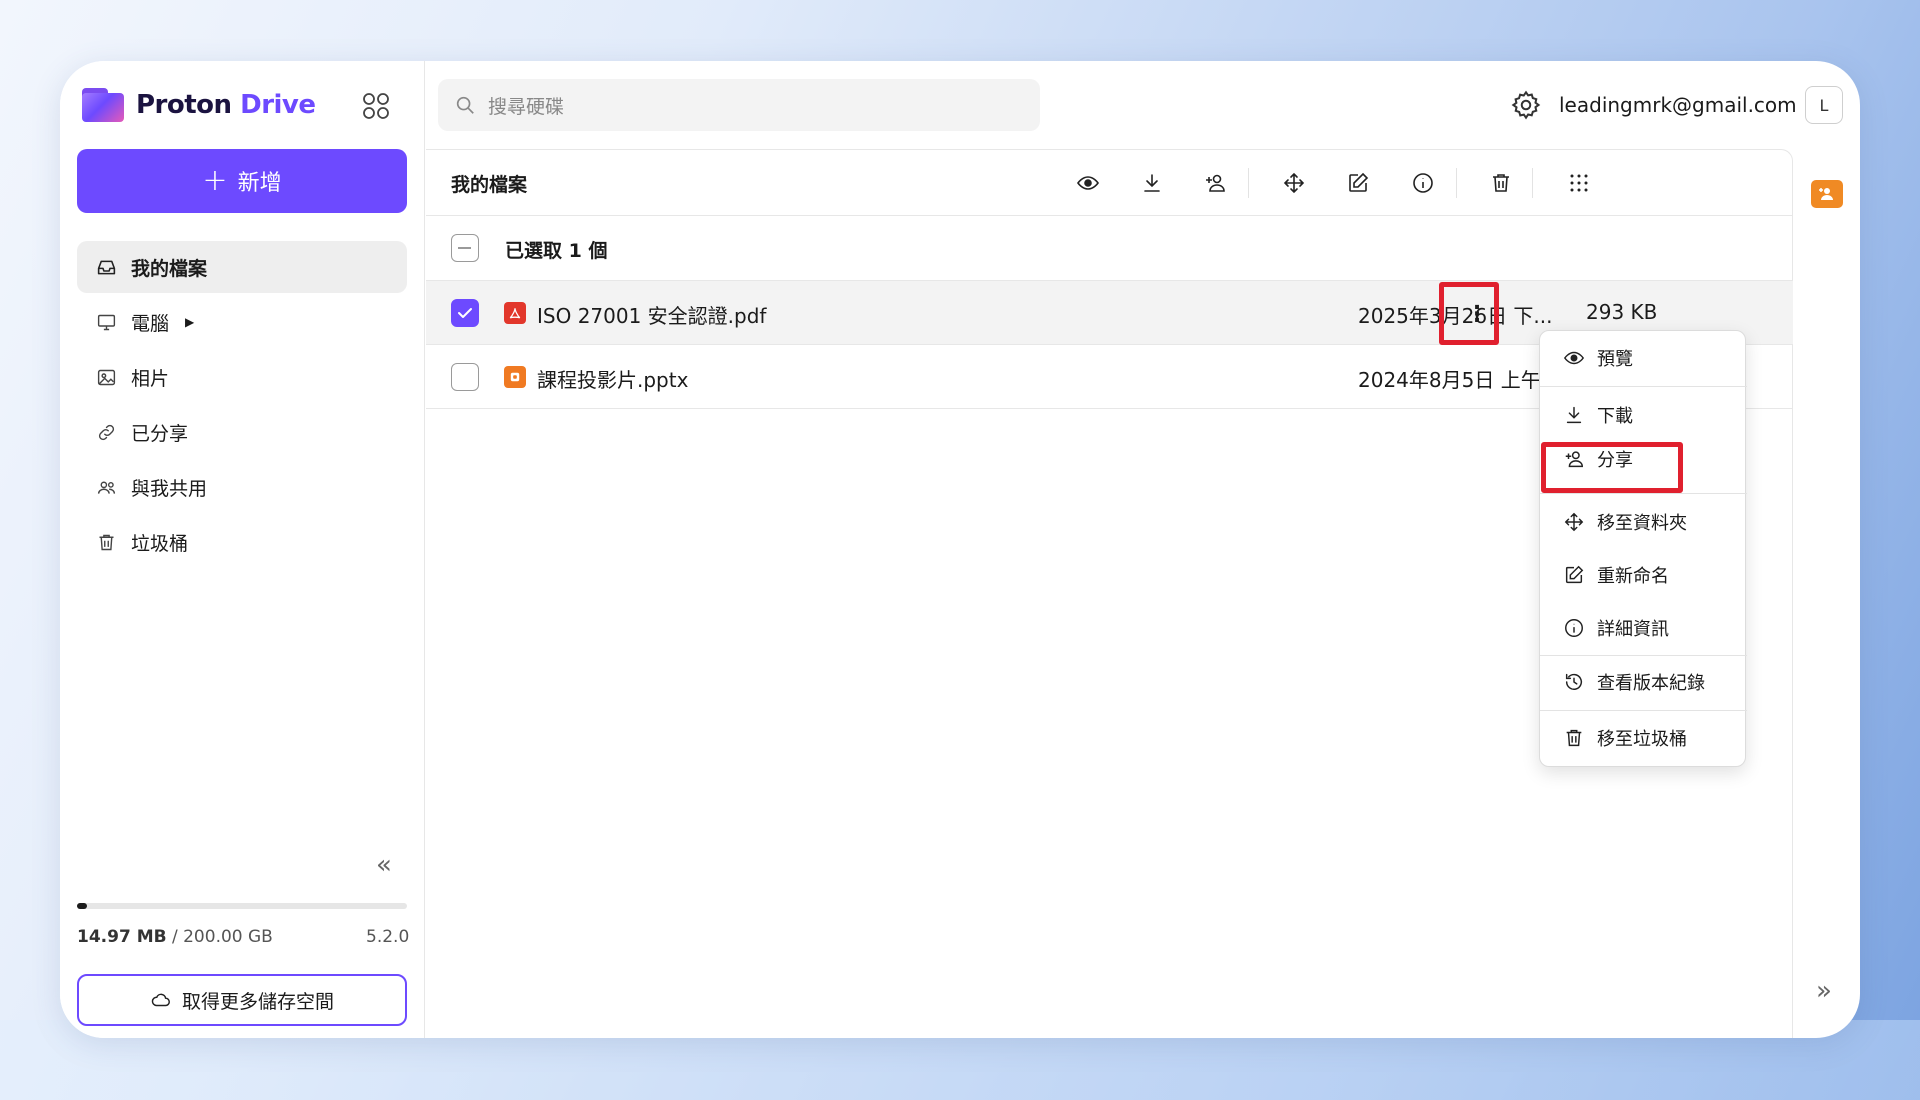  I want to click on storage-total: / 200.00 GB, so click(222, 937).